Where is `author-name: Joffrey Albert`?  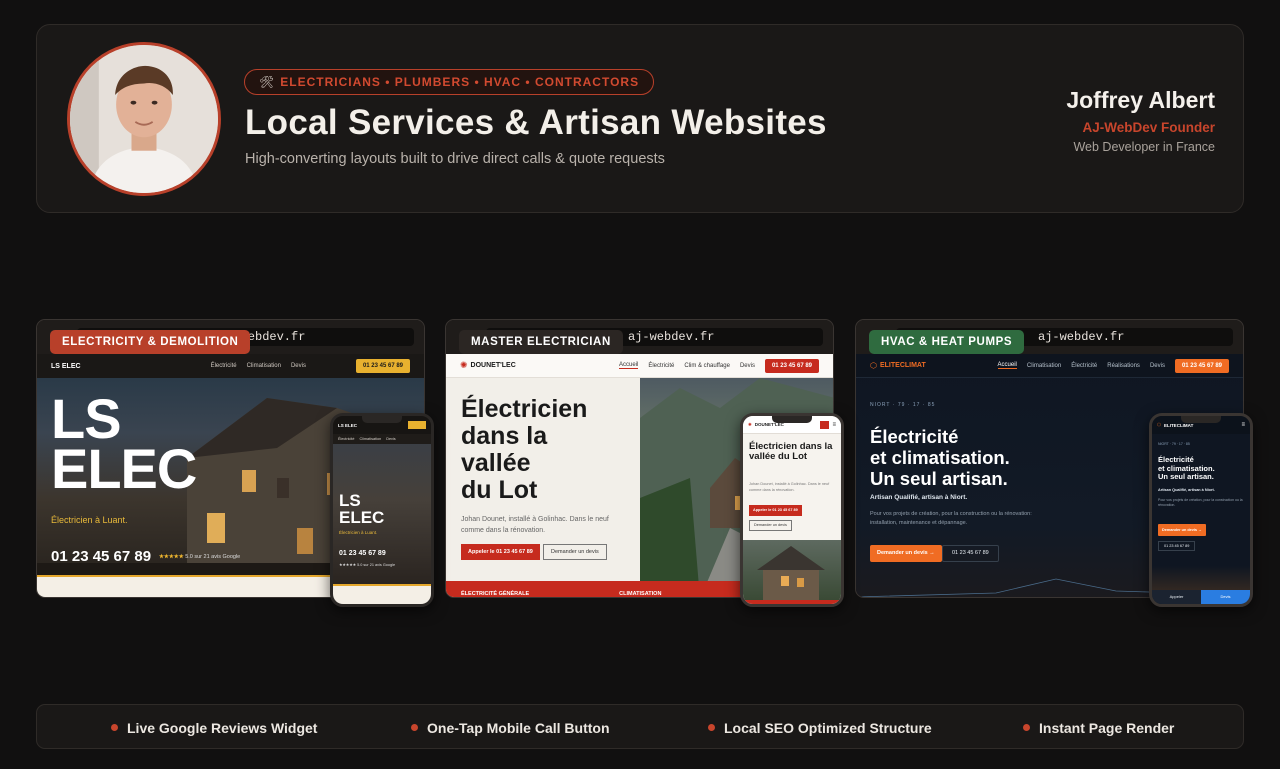
author-name: Joffrey Albert is located at coordinates (1140, 100).